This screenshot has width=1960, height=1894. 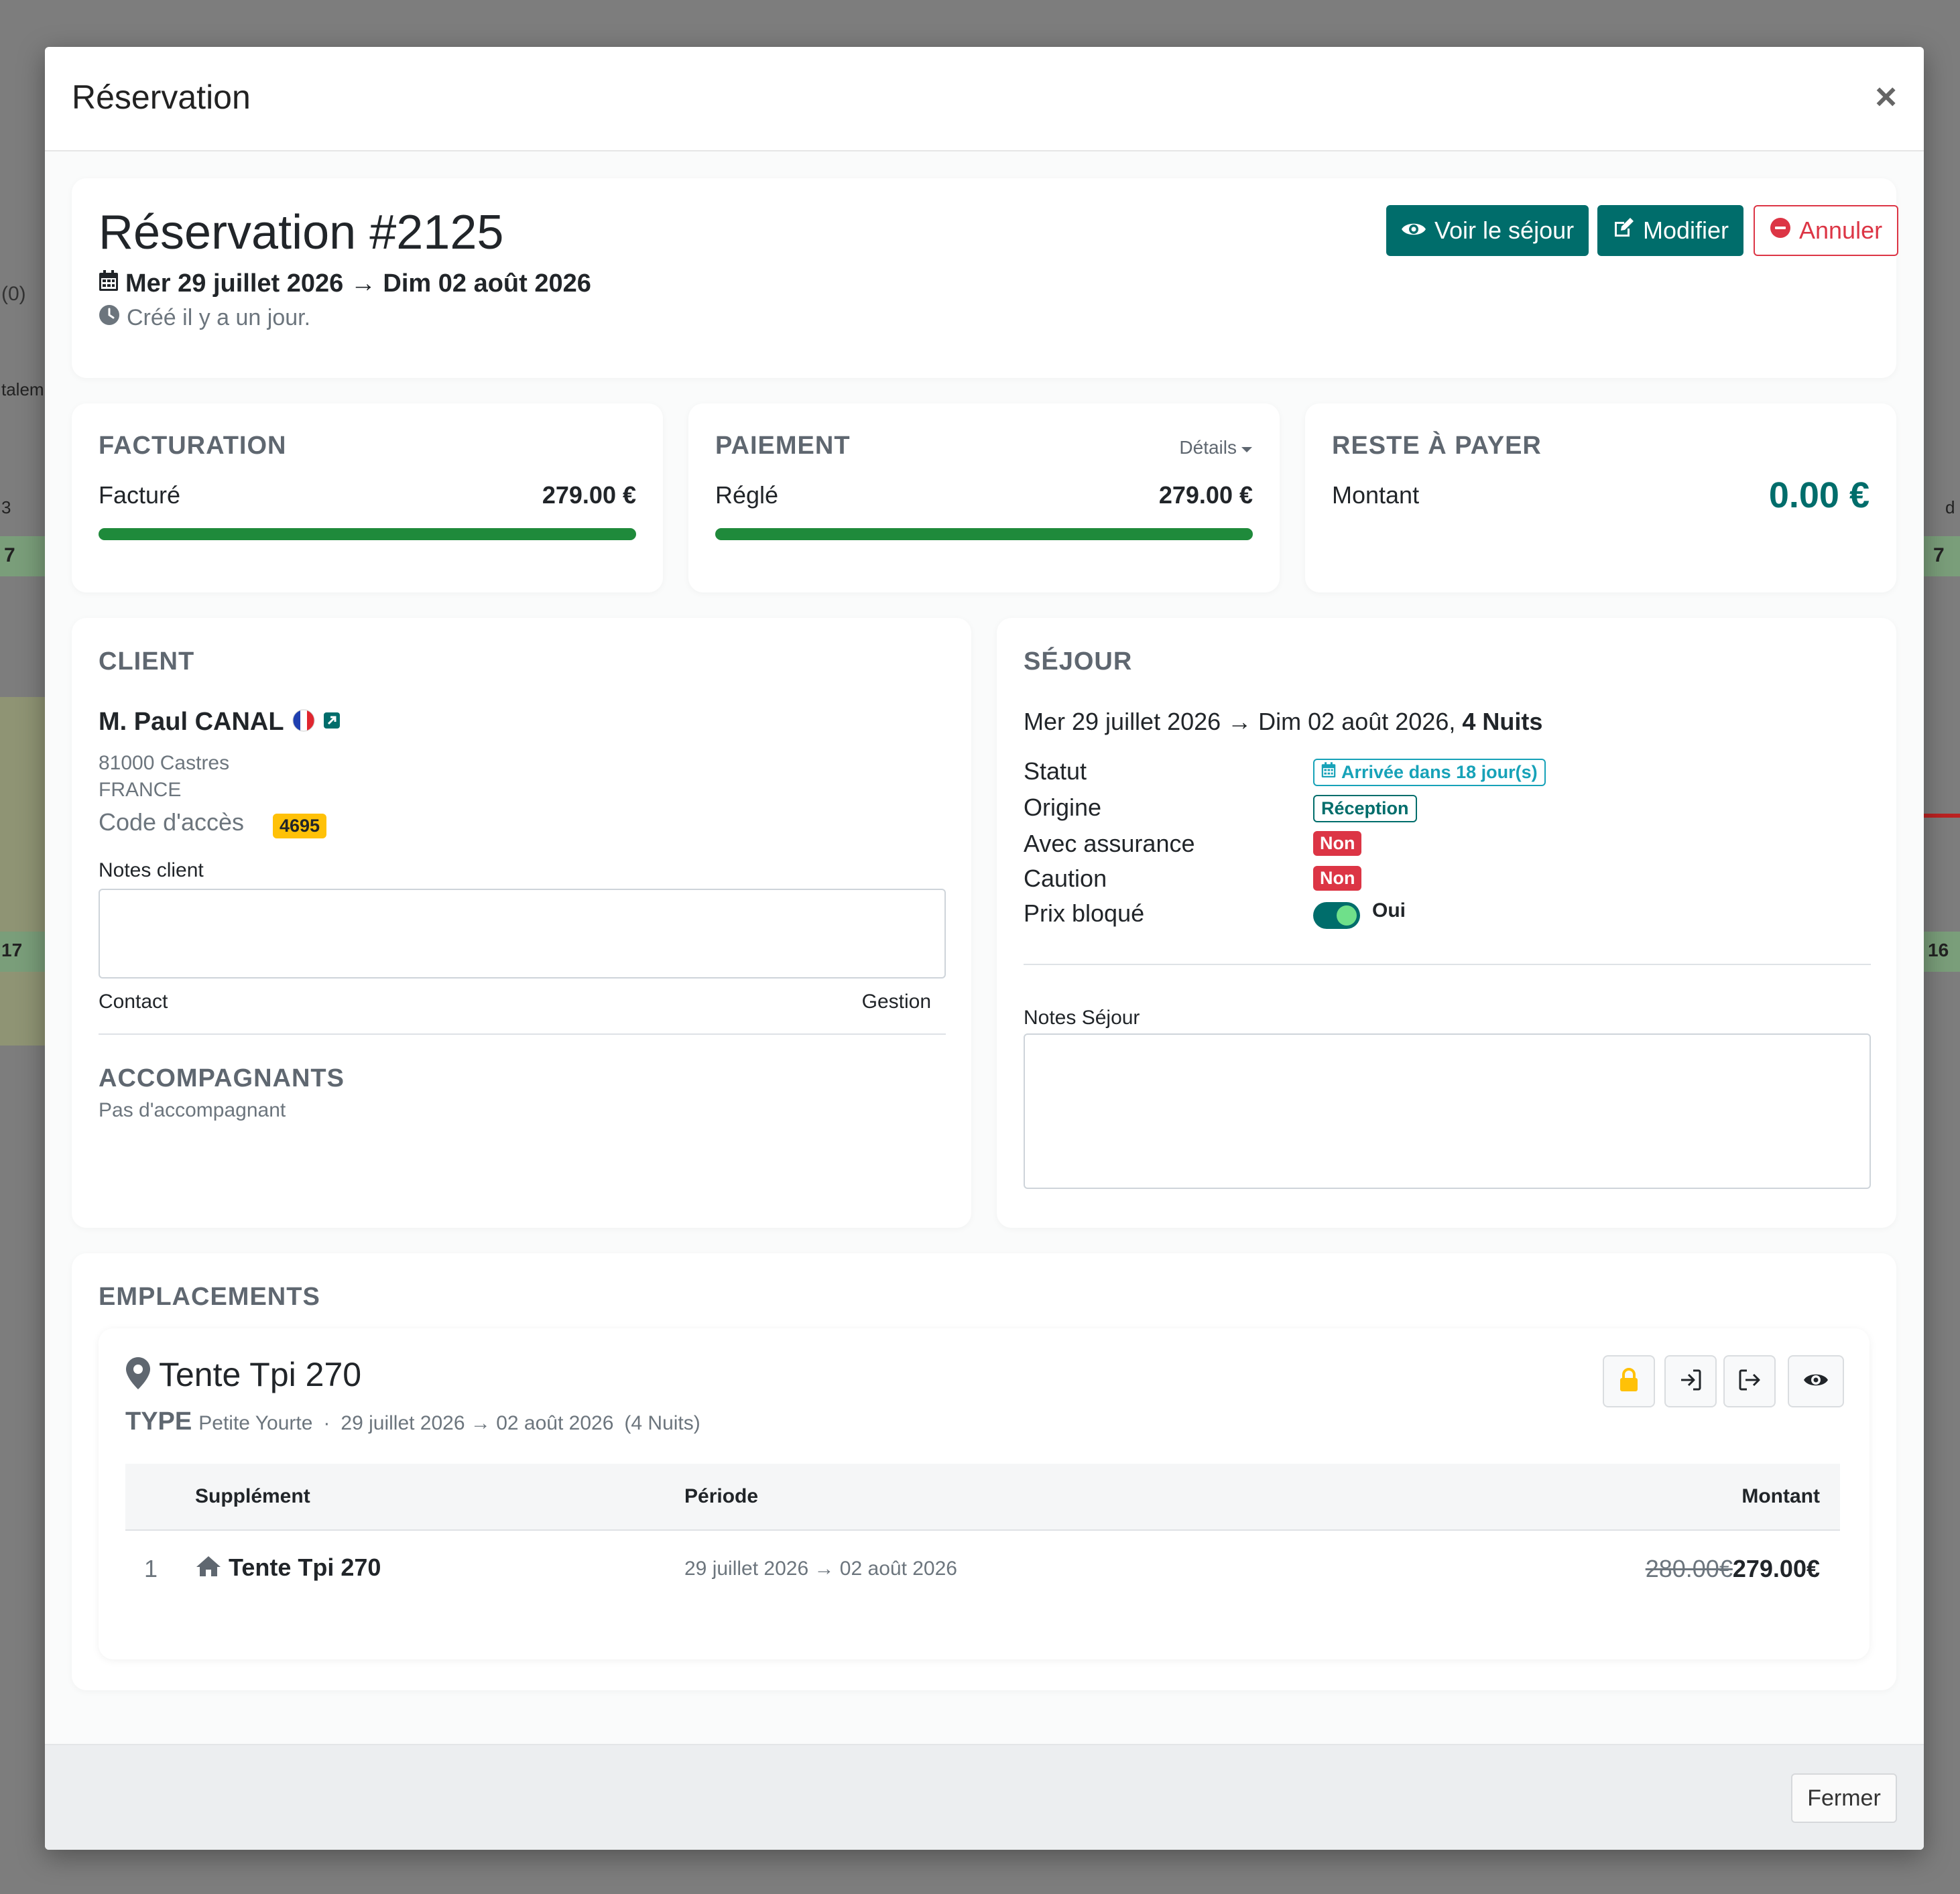 I want to click on payment-details-toggle: Détails, so click(x=1216, y=448).